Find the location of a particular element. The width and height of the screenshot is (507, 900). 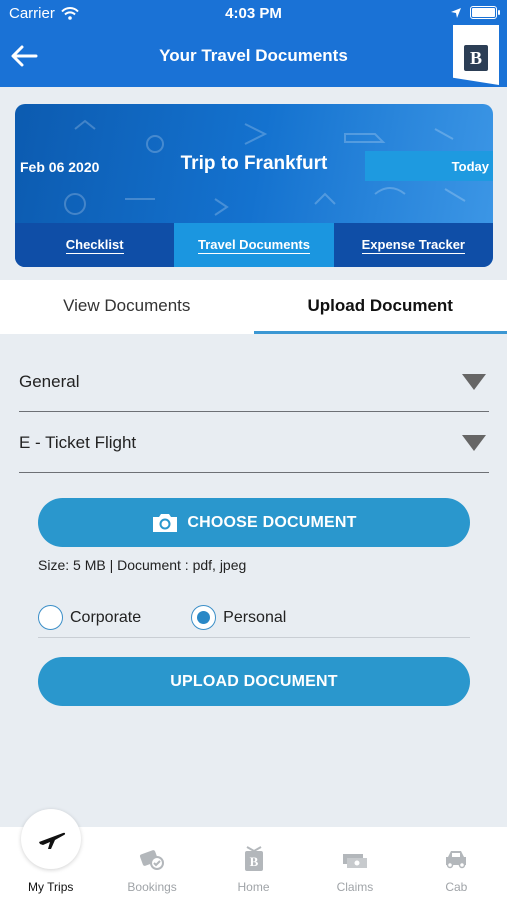

bottom-navigation: My Trips Bookings B Home Claims Cab is located at coordinates (253, 854).